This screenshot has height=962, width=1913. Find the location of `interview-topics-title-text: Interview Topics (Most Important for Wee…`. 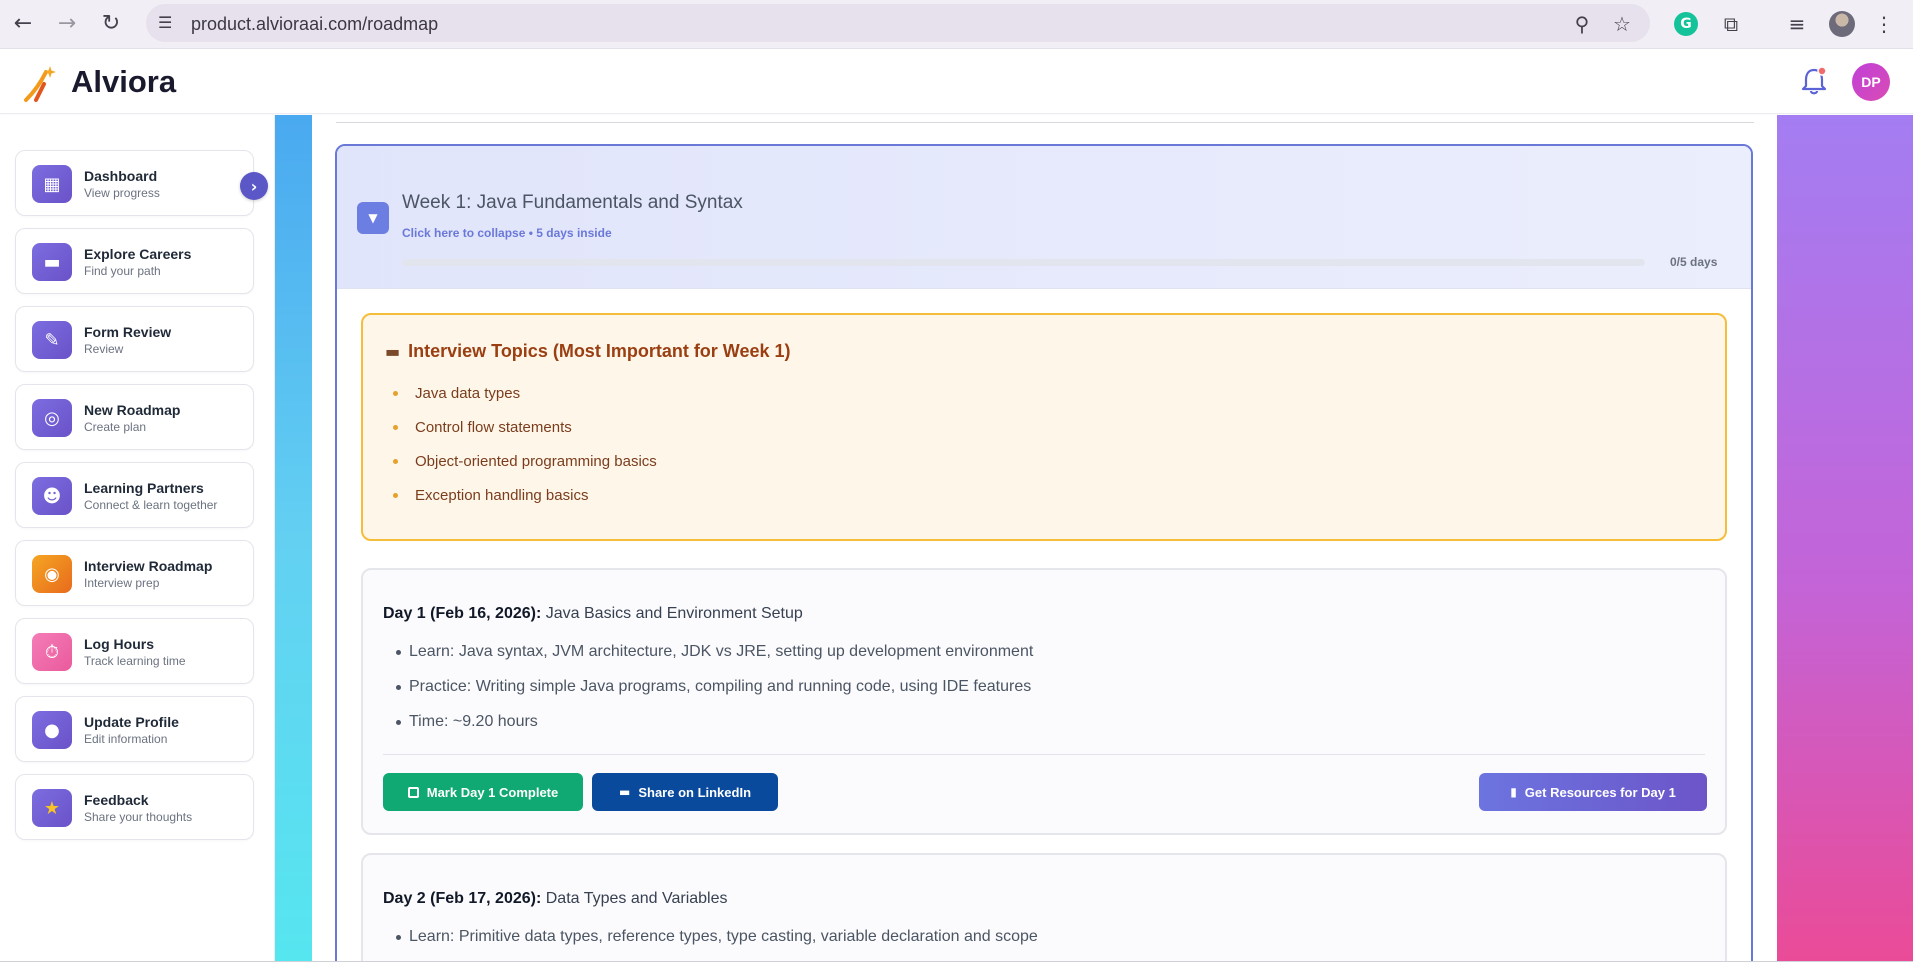

interview-topics-title-text: Interview Topics (Most Important for Wee… is located at coordinates (599, 351).